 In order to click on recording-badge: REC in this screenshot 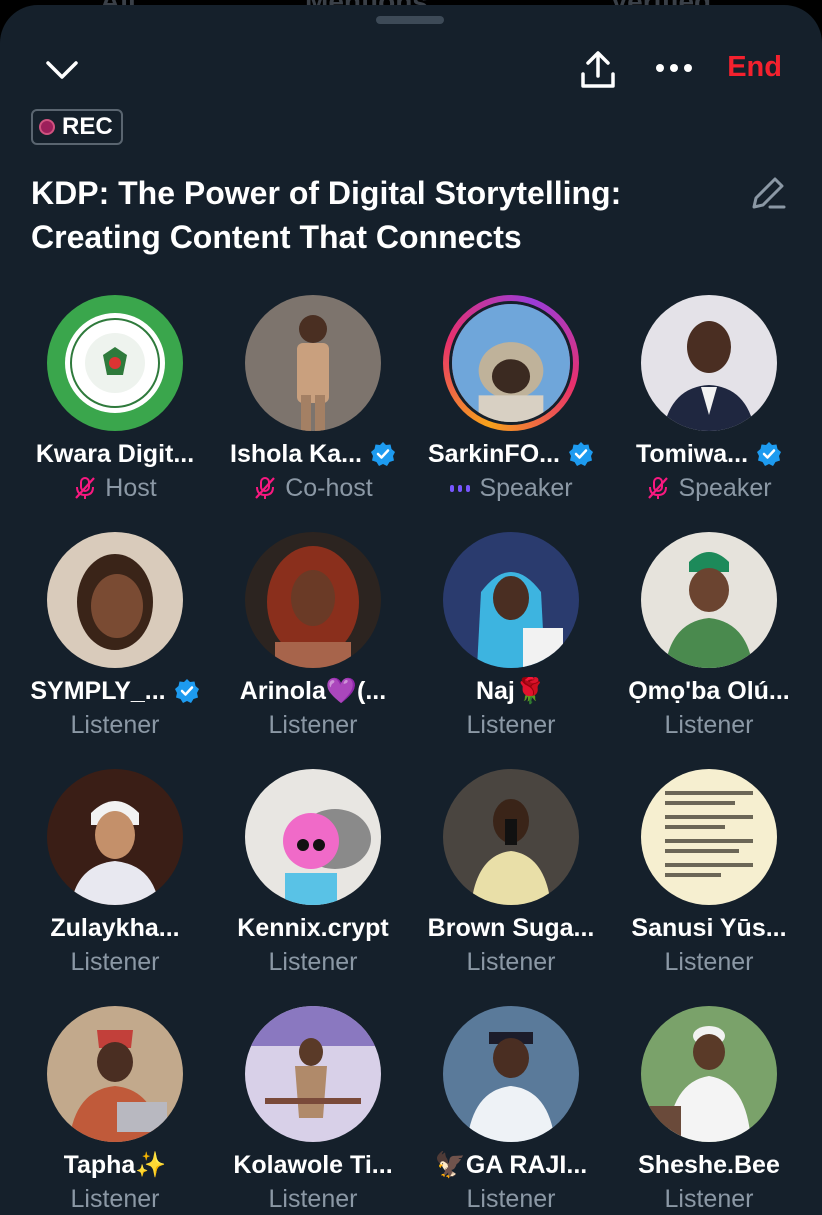, I will do `click(77, 127)`.